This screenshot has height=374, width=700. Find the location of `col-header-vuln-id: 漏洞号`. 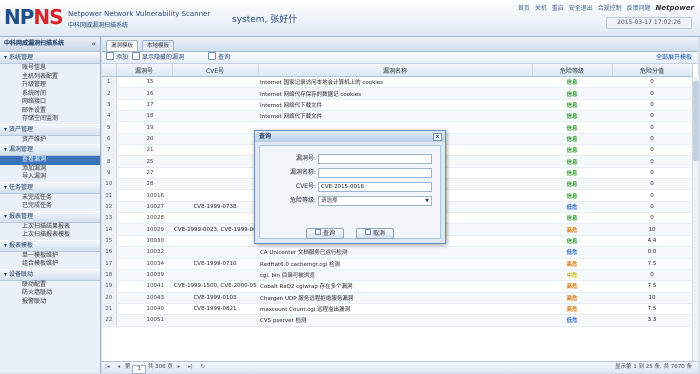

col-header-vuln-id: 漏洞号 is located at coordinates (144, 70).